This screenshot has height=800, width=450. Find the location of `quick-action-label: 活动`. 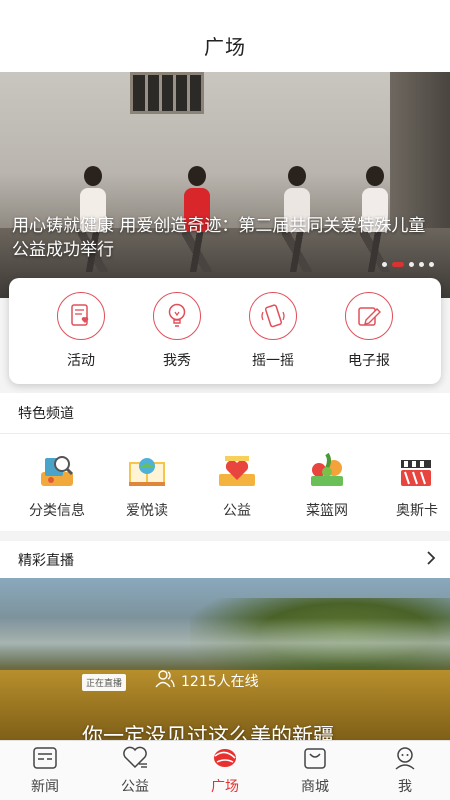

quick-action-label: 活动 is located at coordinates (81, 361).